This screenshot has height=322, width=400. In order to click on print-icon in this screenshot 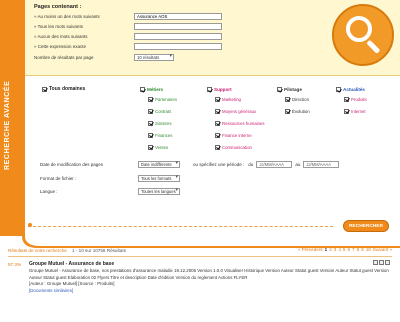, I will do `click(381, 262)`.